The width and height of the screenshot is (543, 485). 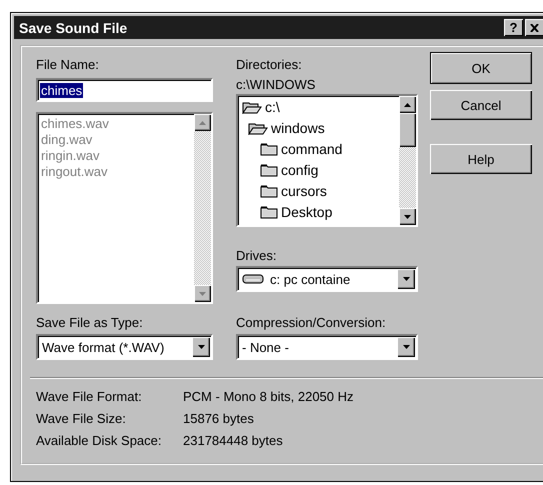 I want to click on save-type-label: Save File as Type:, so click(x=90, y=323).